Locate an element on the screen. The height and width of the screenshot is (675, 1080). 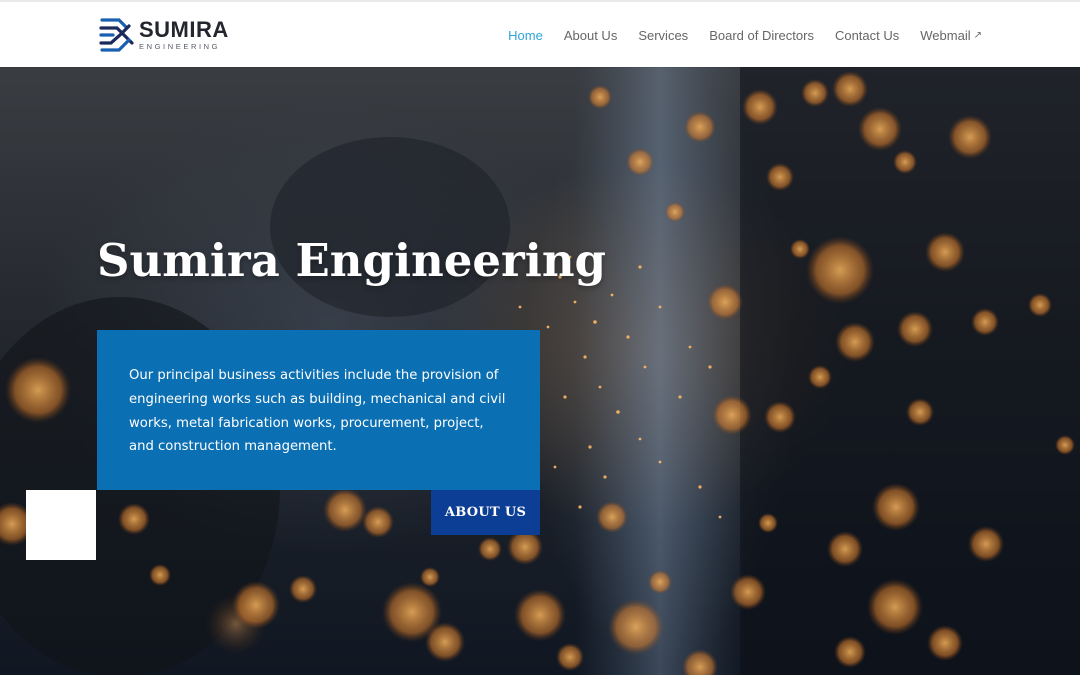
nav-services: Services is located at coordinates (663, 35).